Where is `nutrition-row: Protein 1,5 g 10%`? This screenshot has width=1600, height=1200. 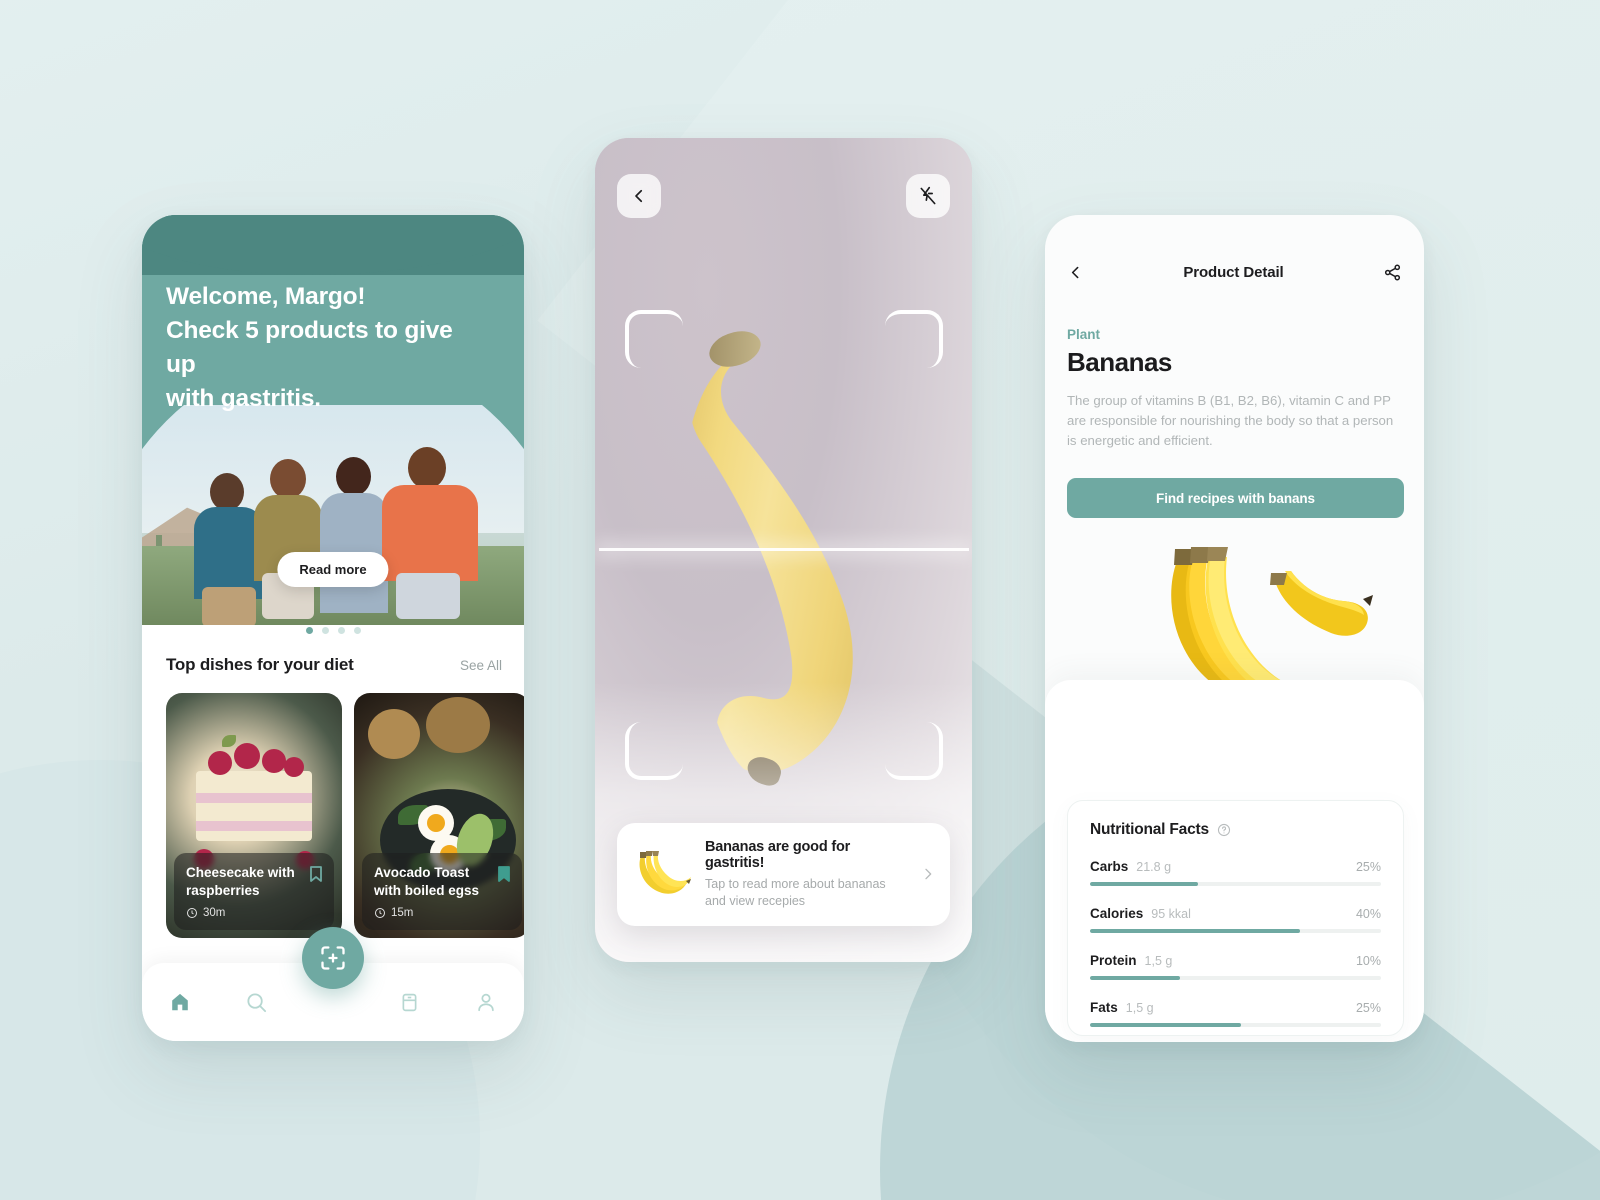 nutrition-row: Protein 1,5 g 10% is located at coordinates (1235, 966).